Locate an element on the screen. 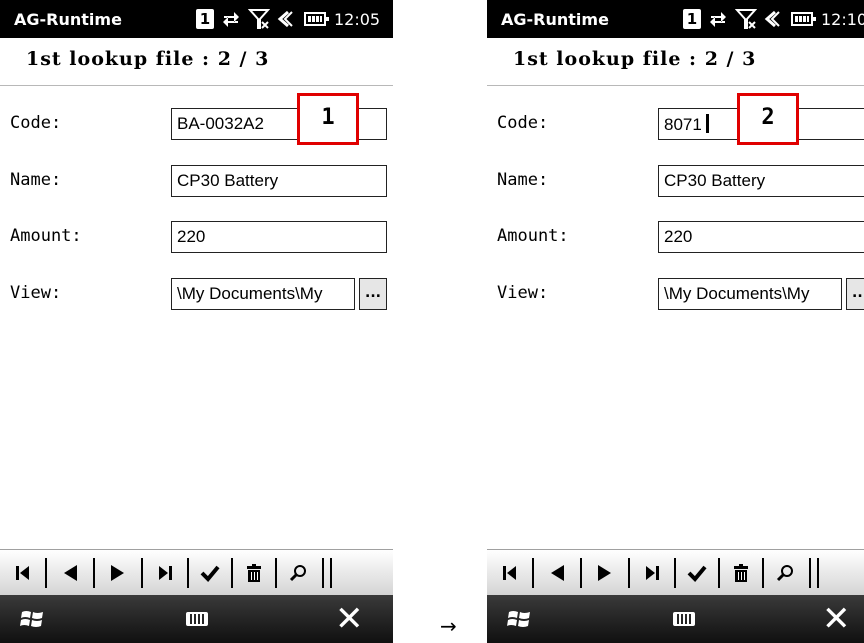 This screenshot has width=864, height=643. code-value: 8071 is located at coordinates (683, 124).